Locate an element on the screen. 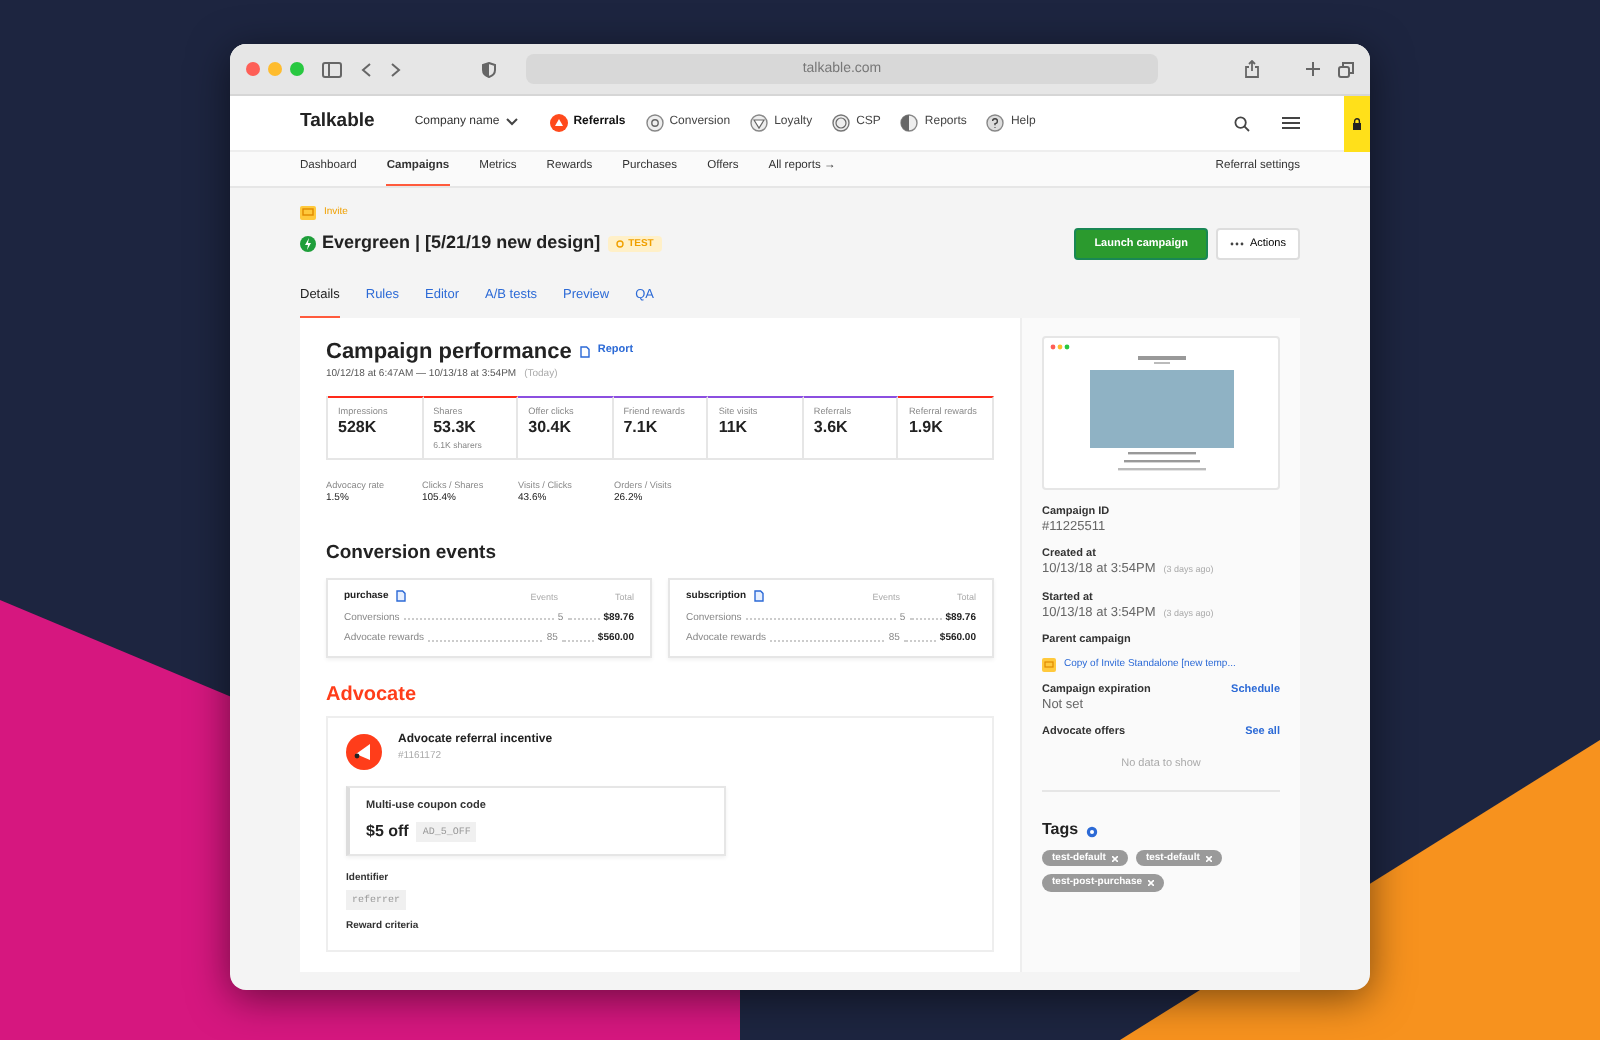 Image resolution: width=1600 pixels, height=1040 pixels. new-tab-icon is located at coordinates (1313, 69).